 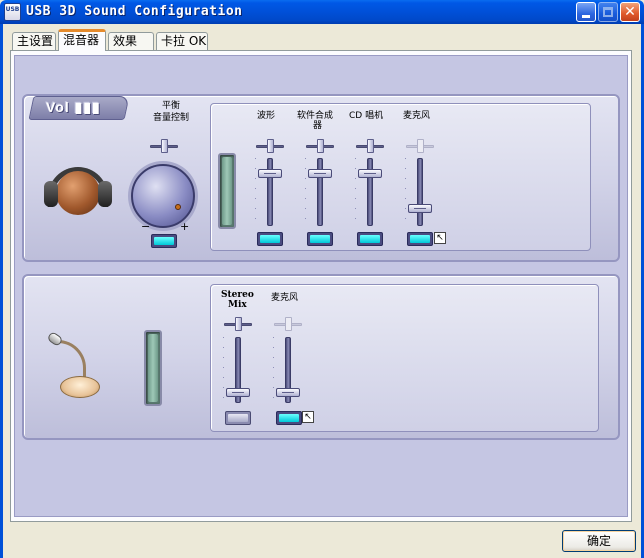 I want to click on cd-mute-button, so click(x=370, y=239).